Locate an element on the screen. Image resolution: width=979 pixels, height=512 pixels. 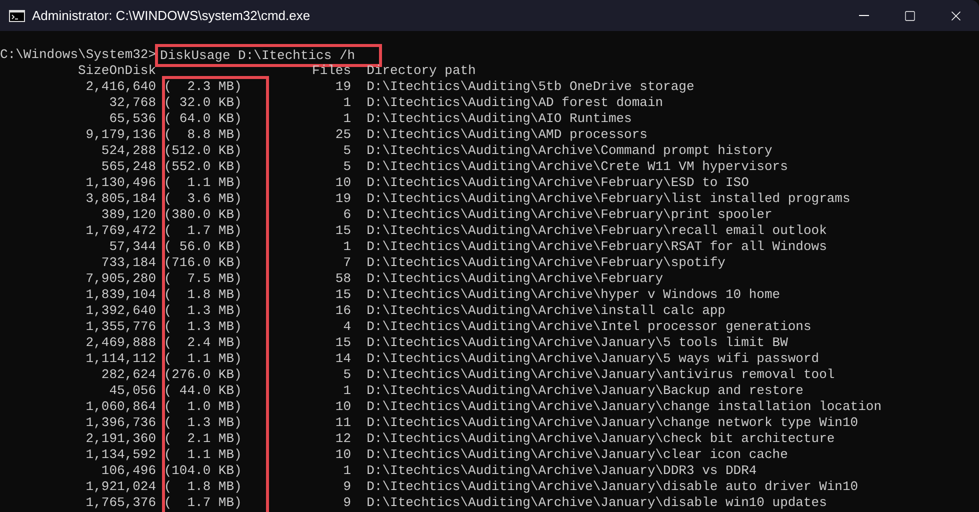
path-cell: D:\Itechtics\Auditing\Archive\January\DDR3 vs DDR4 is located at coordinates (561, 471).